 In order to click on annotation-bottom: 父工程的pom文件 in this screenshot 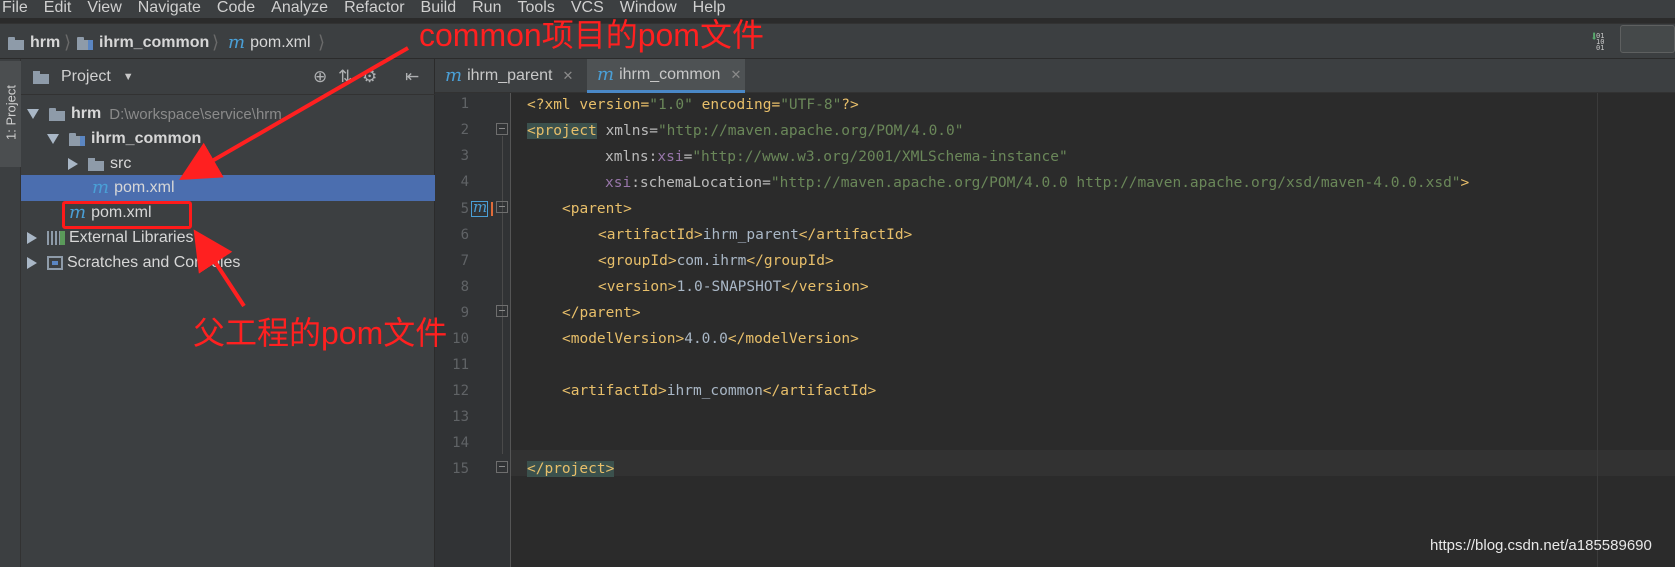, I will do `click(320, 333)`.